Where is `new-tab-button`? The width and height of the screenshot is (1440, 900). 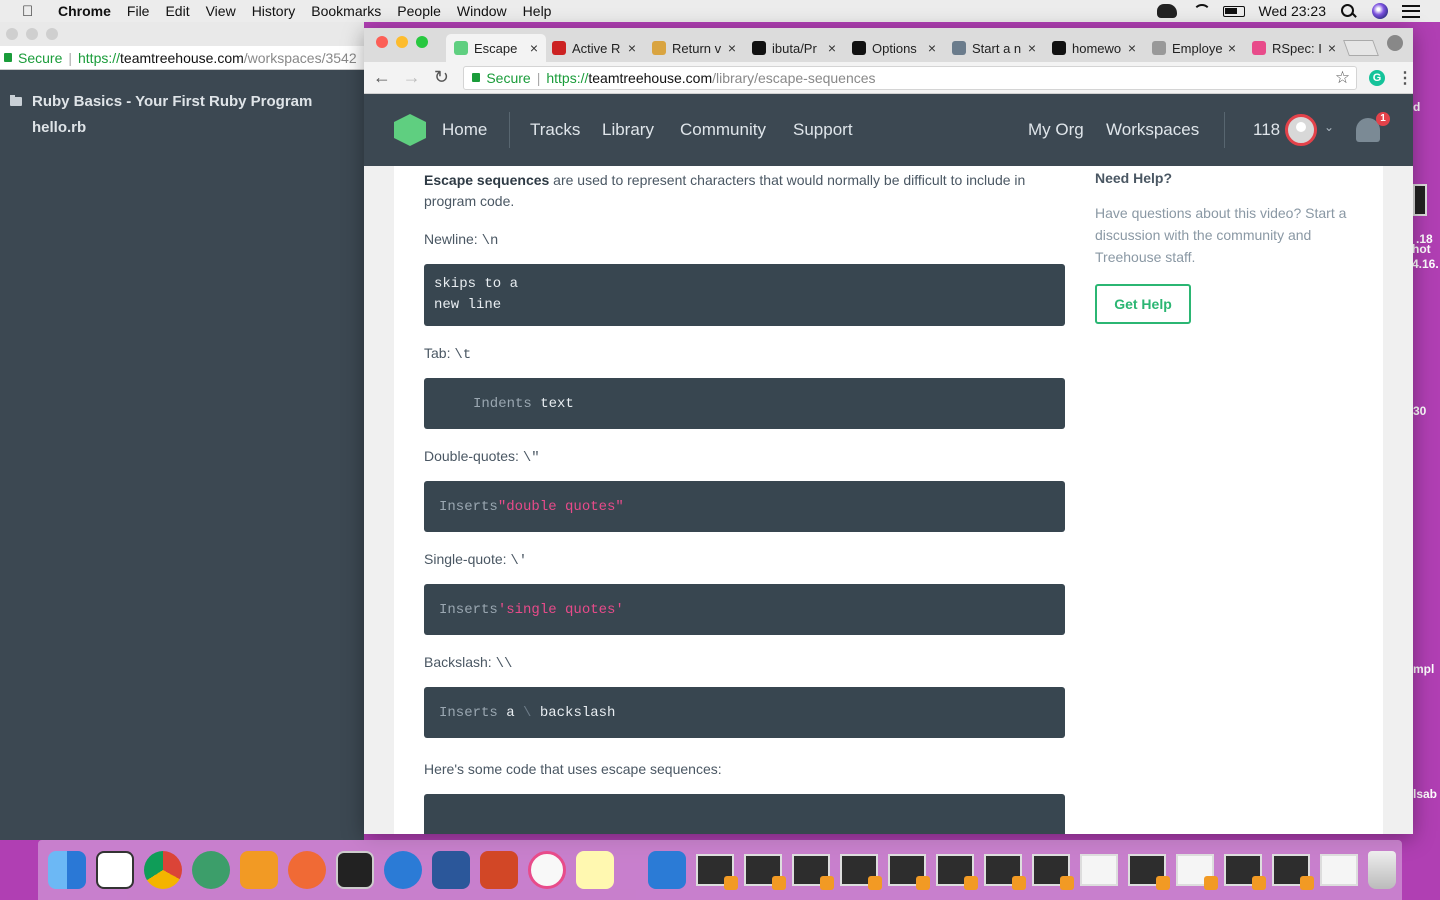 new-tab-button is located at coordinates (1361, 48).